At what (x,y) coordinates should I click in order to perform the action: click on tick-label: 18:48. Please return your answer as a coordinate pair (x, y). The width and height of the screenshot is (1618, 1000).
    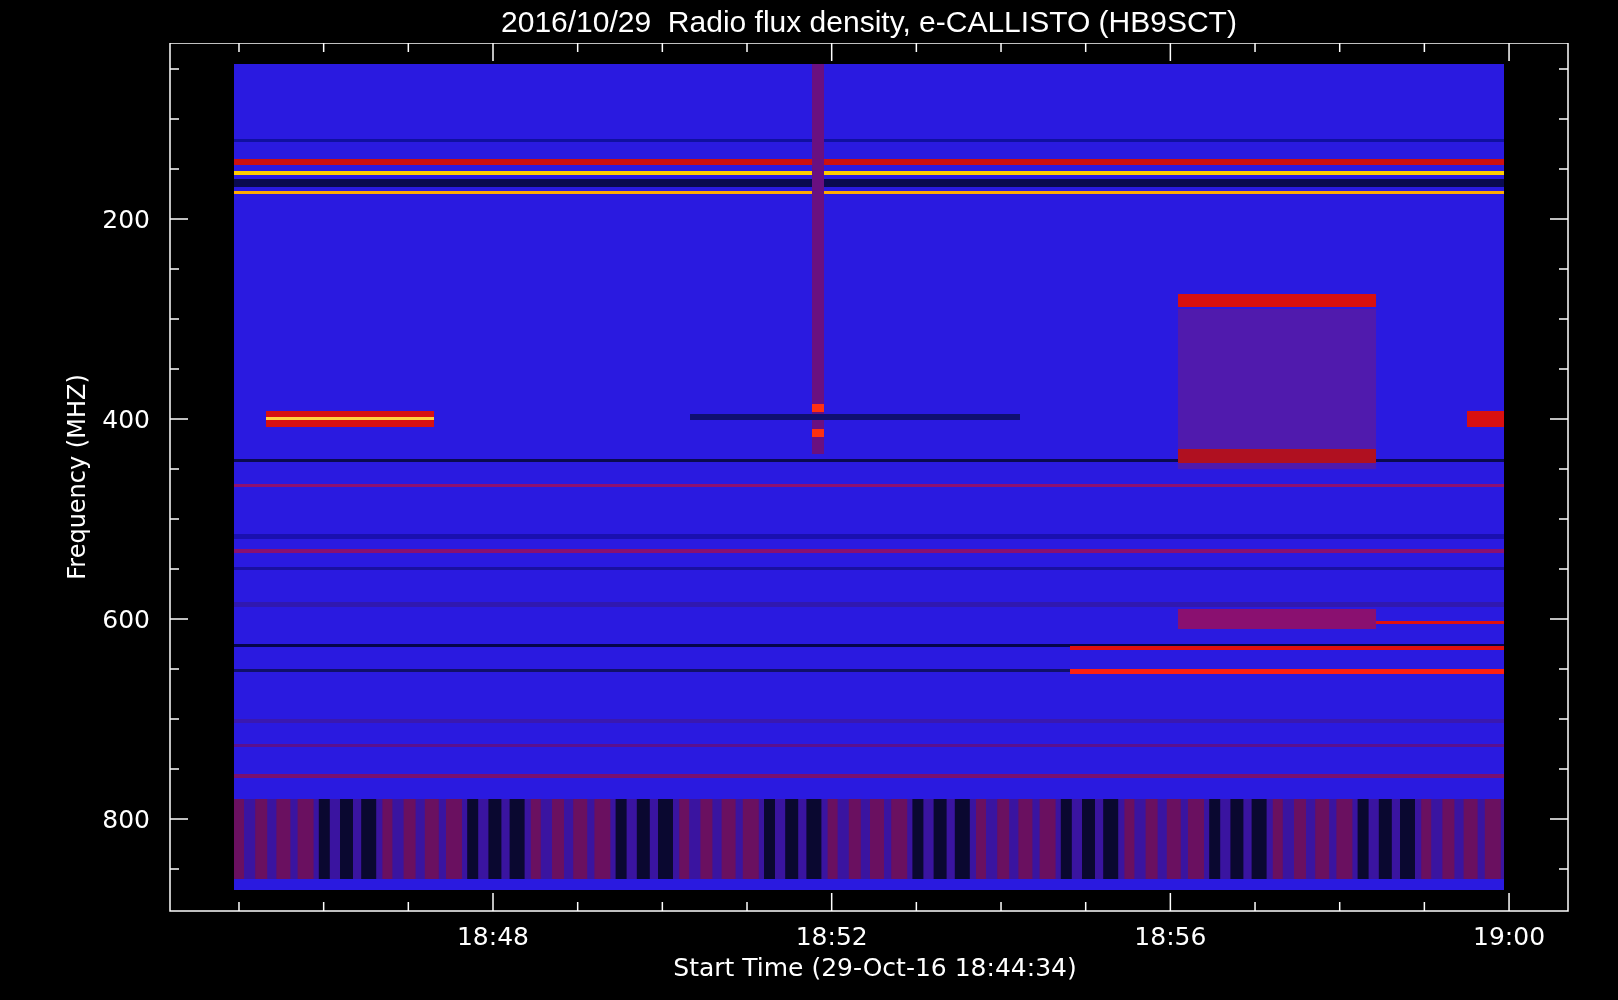
    Looking at the image, I should click on (493, 936).